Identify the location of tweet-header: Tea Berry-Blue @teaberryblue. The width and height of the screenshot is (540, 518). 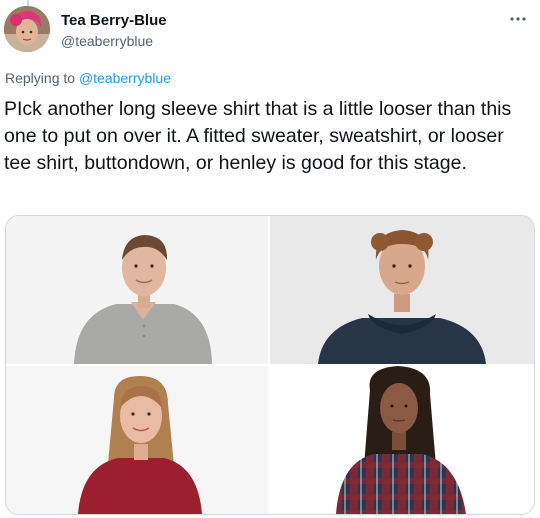
(268, 31).